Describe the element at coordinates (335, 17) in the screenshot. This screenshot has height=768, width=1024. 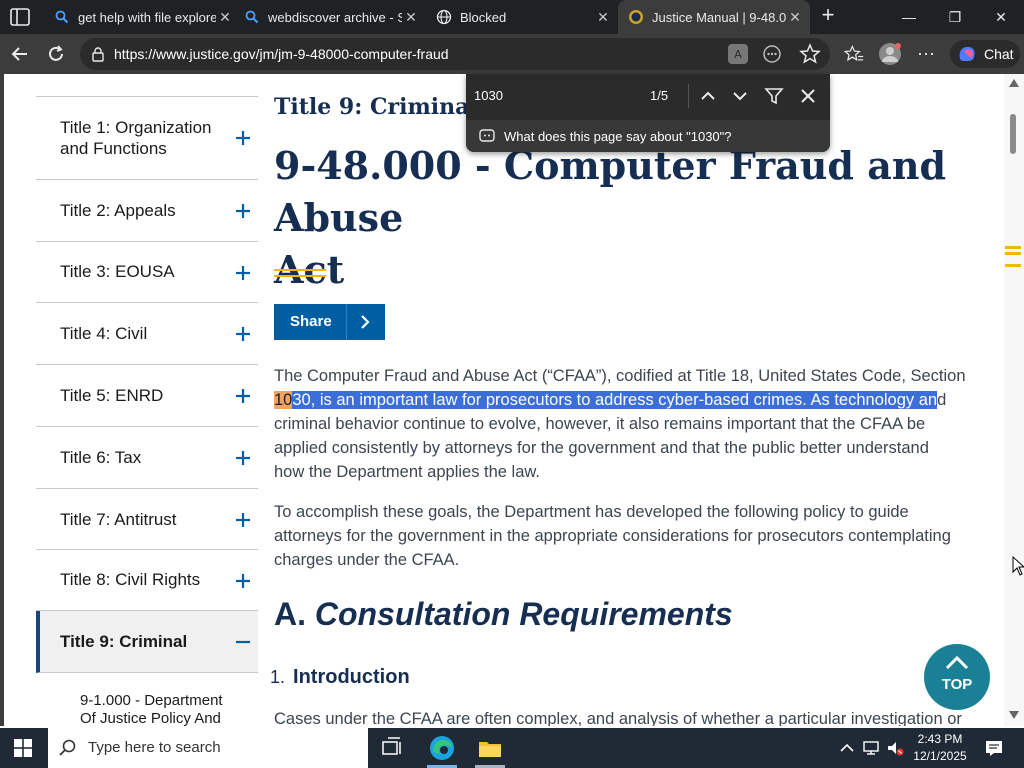
I see `tab-title: webdiscover archive - Se` at that location.